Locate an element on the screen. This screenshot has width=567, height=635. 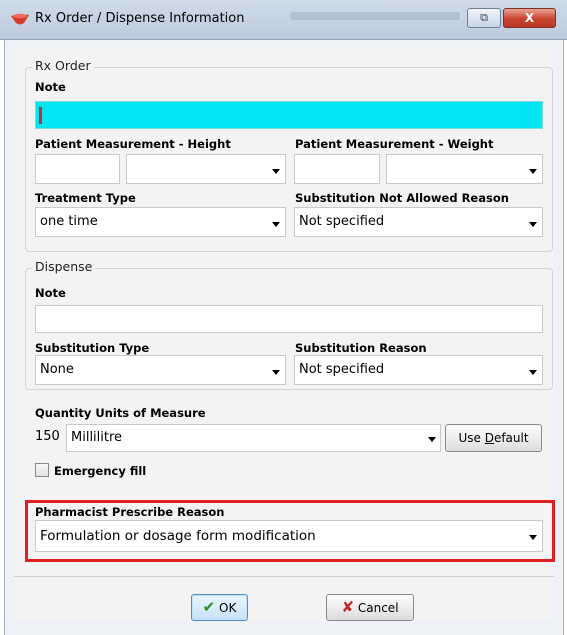
quantity-unit-value: Millilitre is located at coordinates (97, 437).